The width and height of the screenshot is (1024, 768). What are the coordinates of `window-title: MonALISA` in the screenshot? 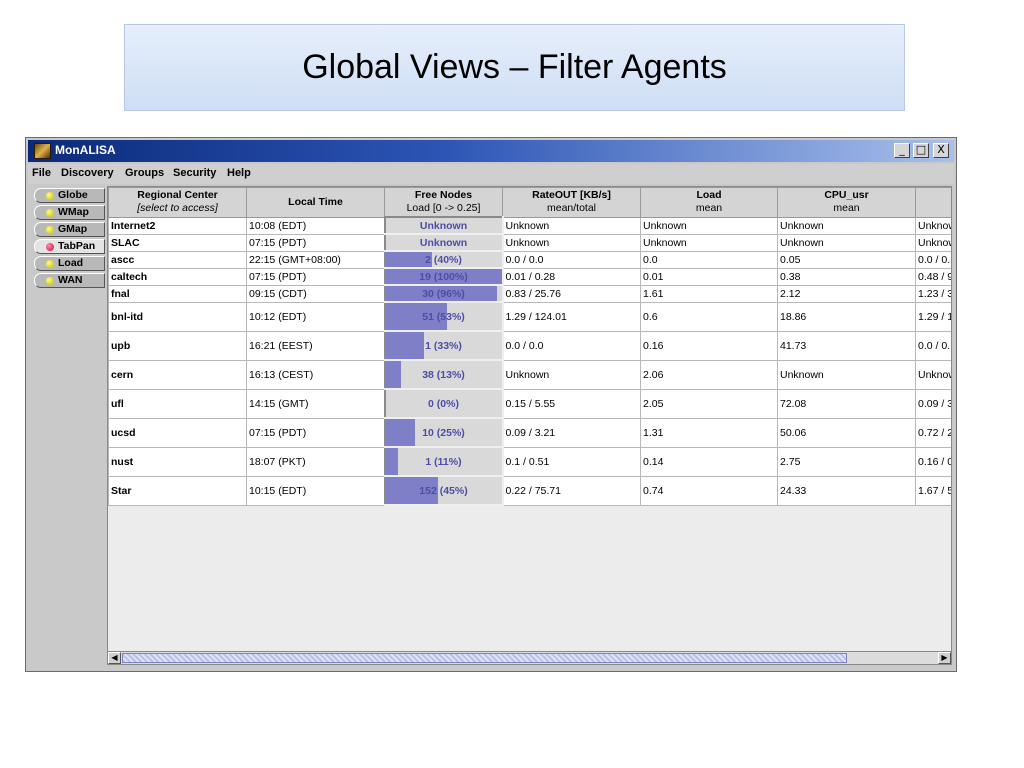 It's located at (85, 150).